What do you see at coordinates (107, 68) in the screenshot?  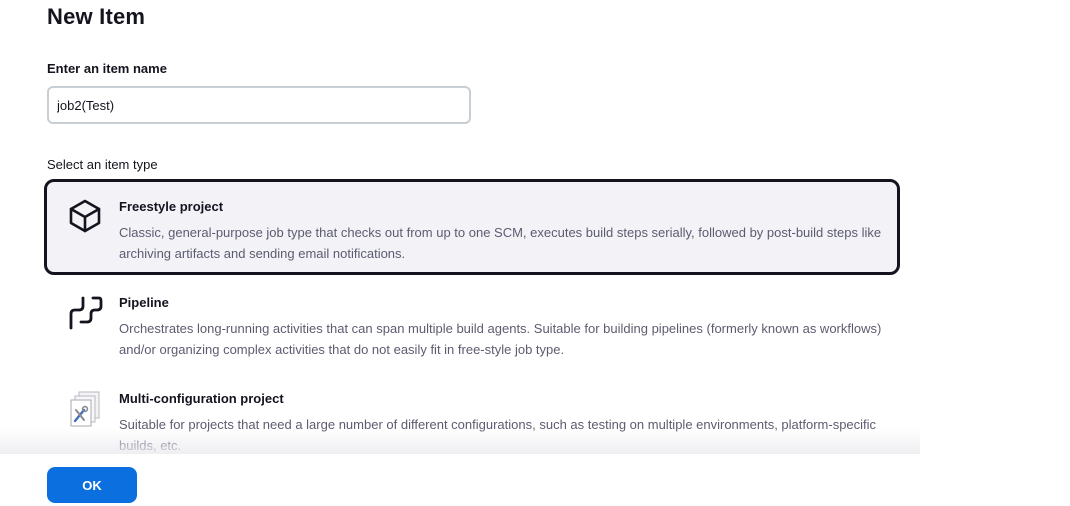 I see `item-name-label: Enter an item name` at bounding box center [107, 68].